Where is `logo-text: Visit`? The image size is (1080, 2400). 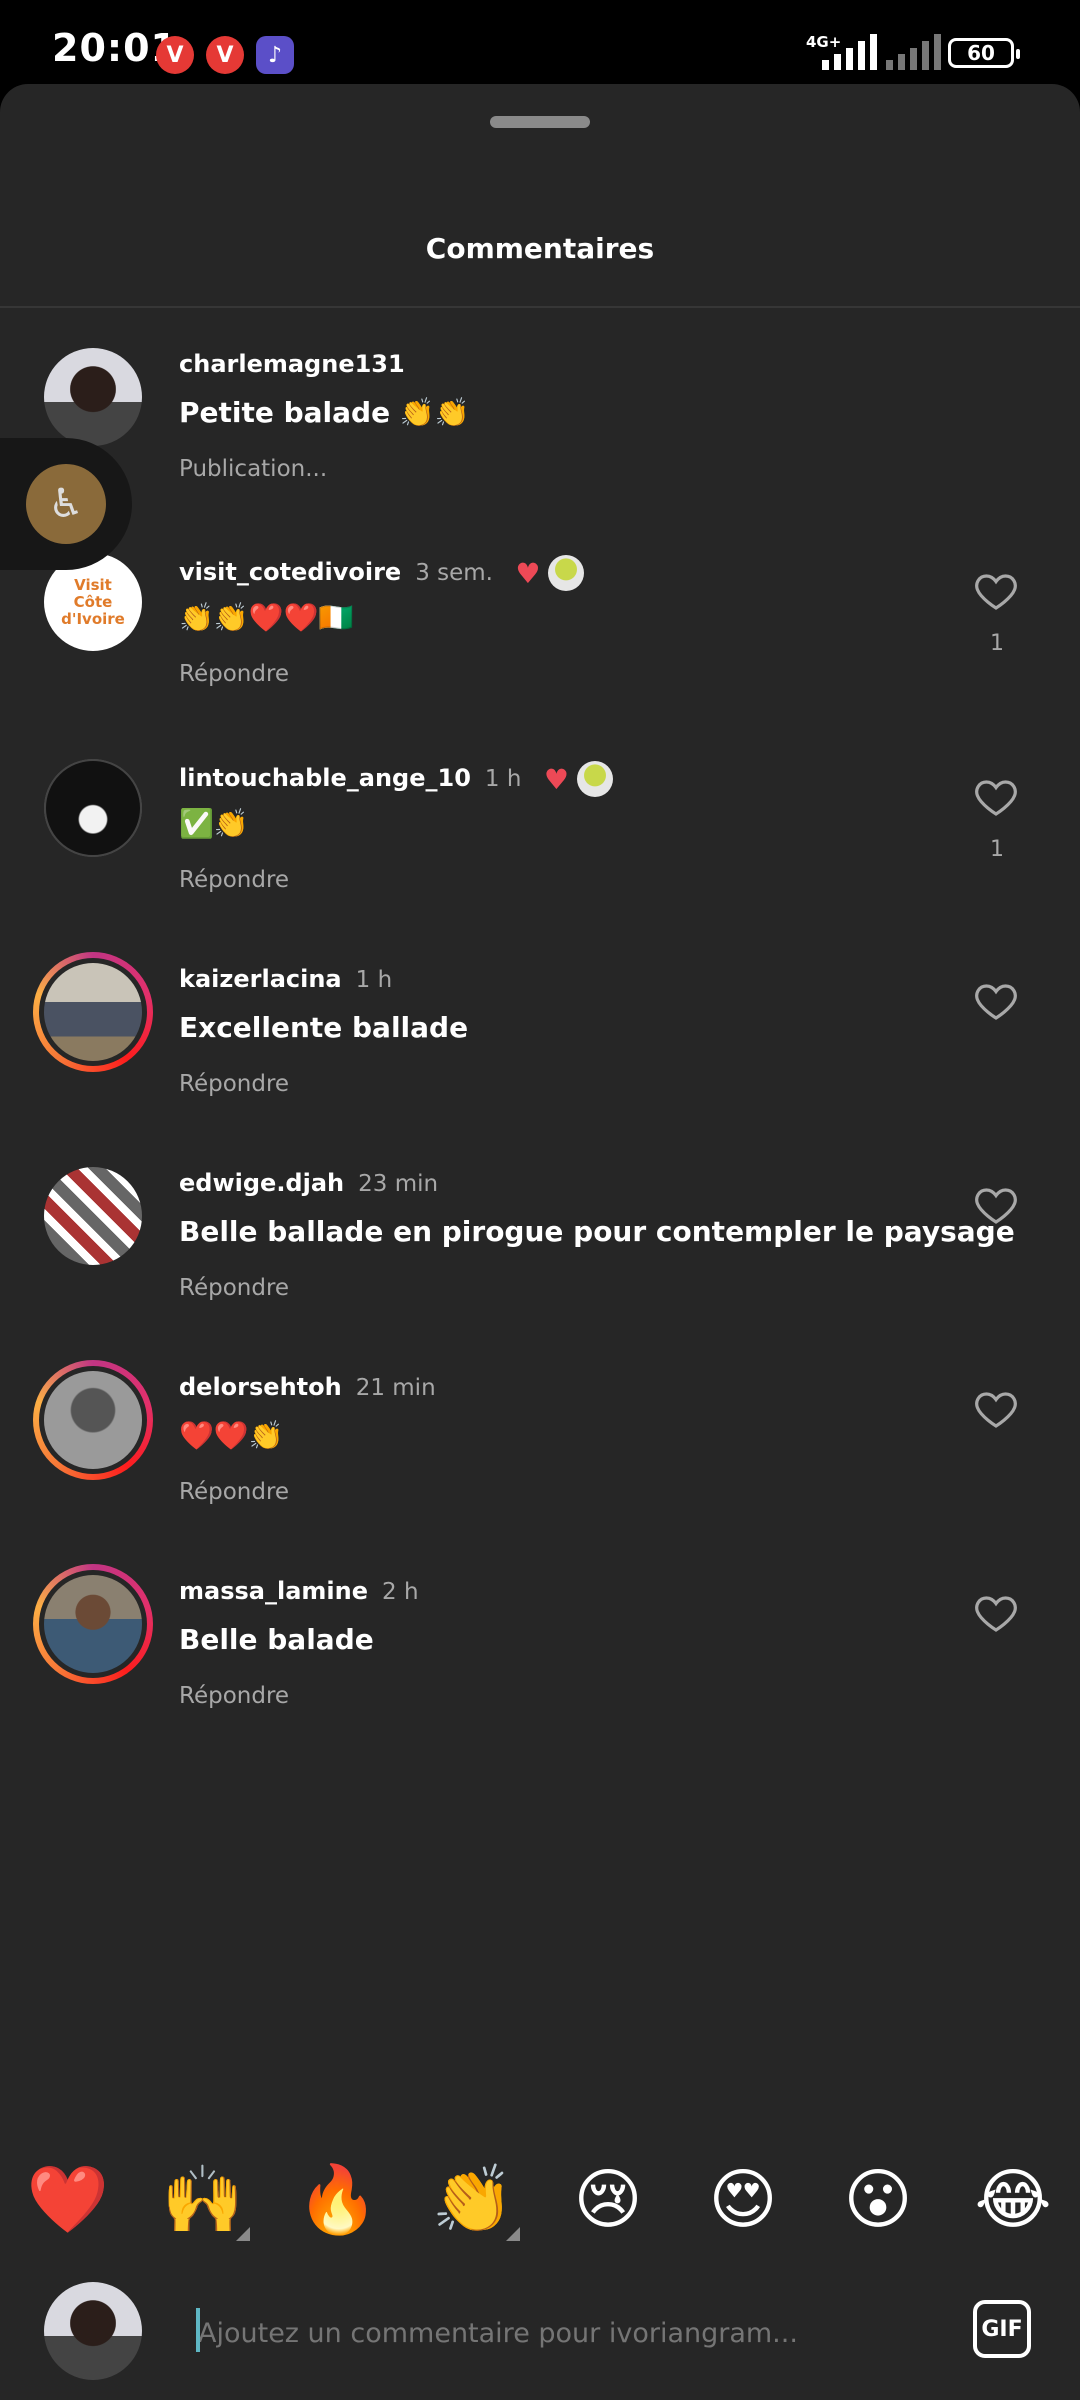
logo-text: Visit is located at coordinates (93, 584).